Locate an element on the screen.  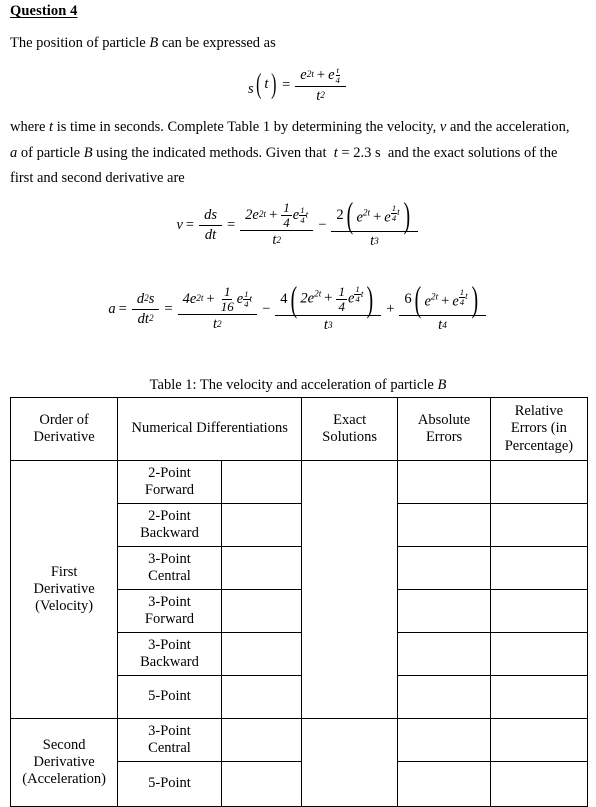
exact-solution-cell-first-derivative is located at coordinates (350, 589).